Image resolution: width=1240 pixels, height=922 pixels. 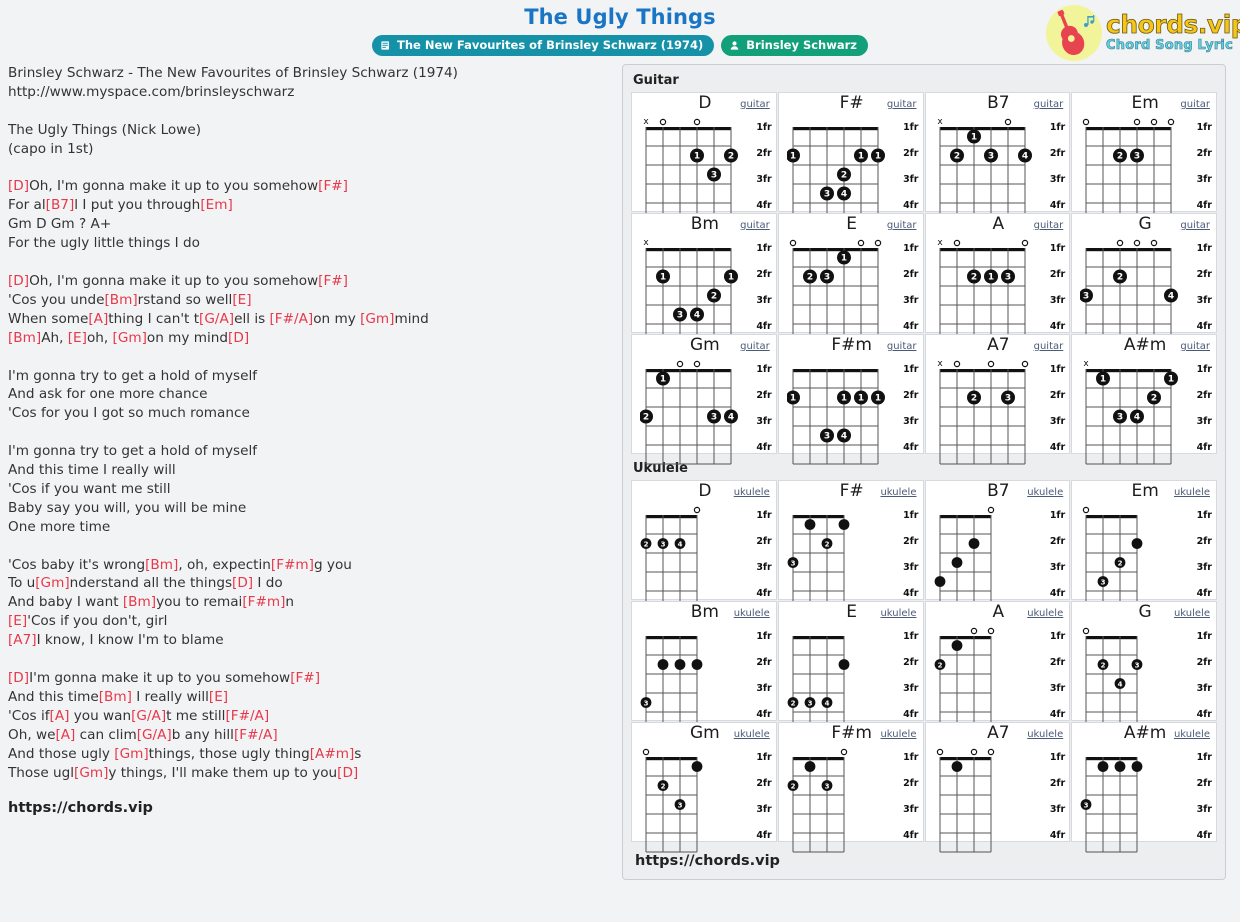 I want to click on chord-card-em: Em ukulele 2 3 1fr 2fr 3fr 4fr, so click(x=1144, y=545).